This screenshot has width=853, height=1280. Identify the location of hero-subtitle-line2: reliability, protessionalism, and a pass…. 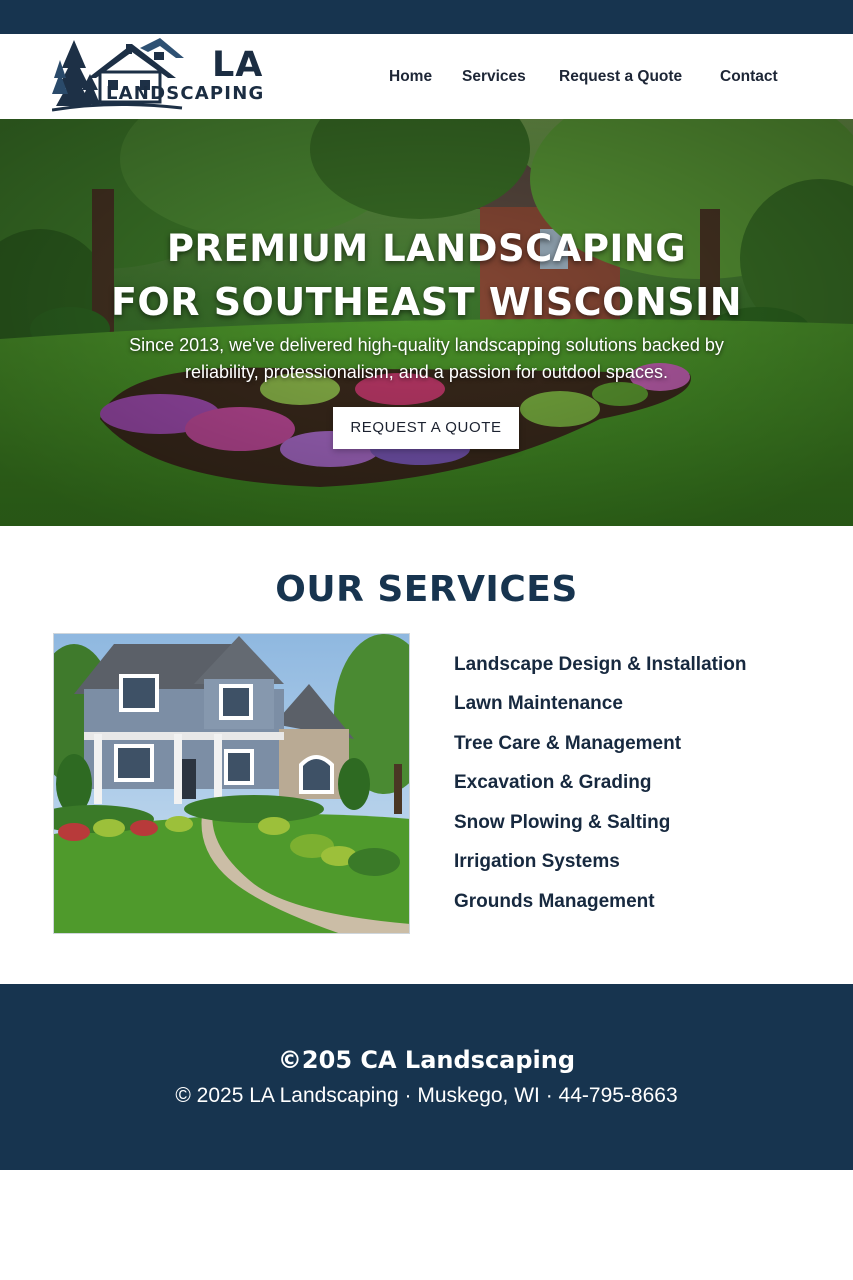
(426, 372).